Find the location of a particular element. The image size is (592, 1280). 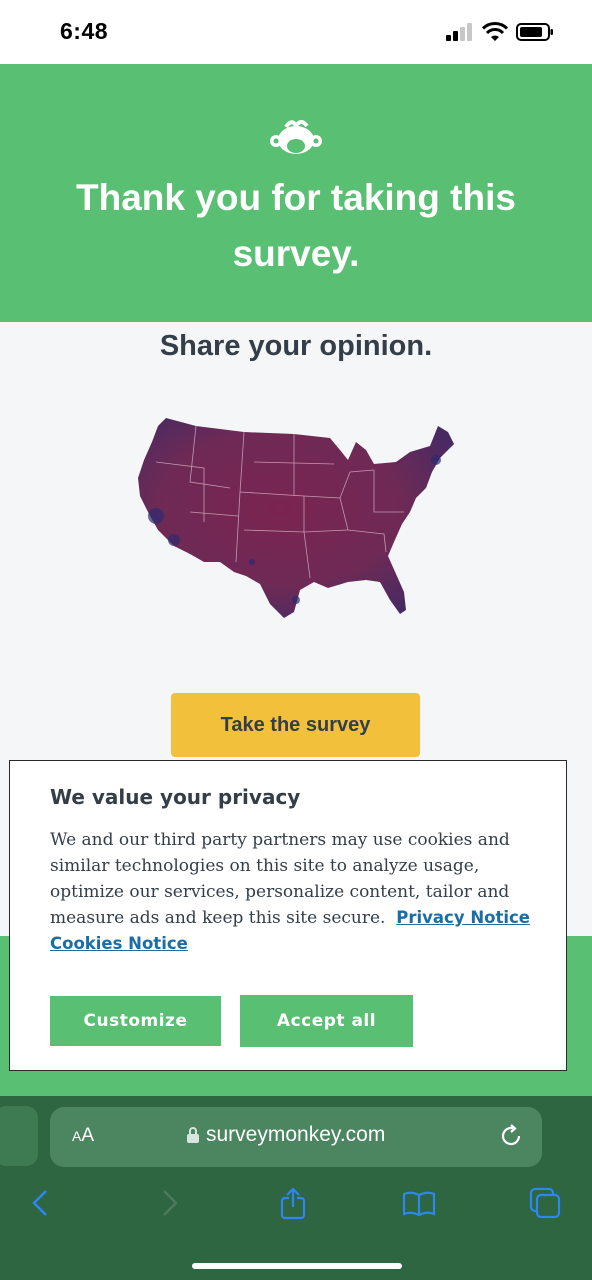

subtitle: Share your opinion. is located at coordinates (296, 346).